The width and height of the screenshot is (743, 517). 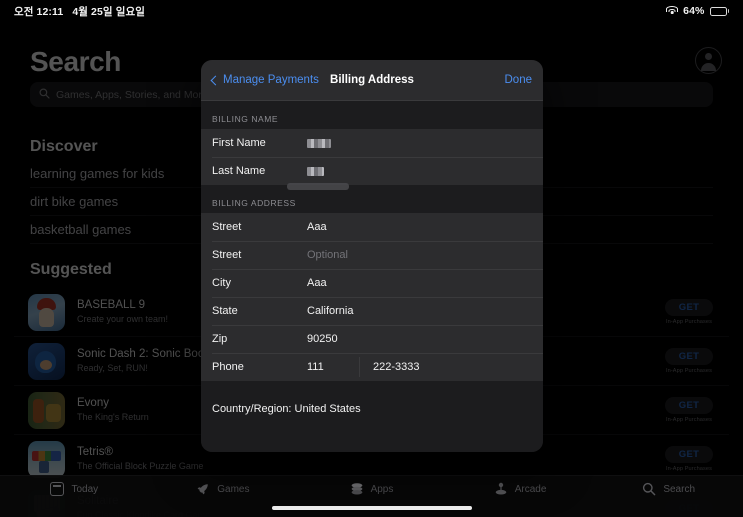 I want to click on tab-label: Apps, so click(x=382, y=489).